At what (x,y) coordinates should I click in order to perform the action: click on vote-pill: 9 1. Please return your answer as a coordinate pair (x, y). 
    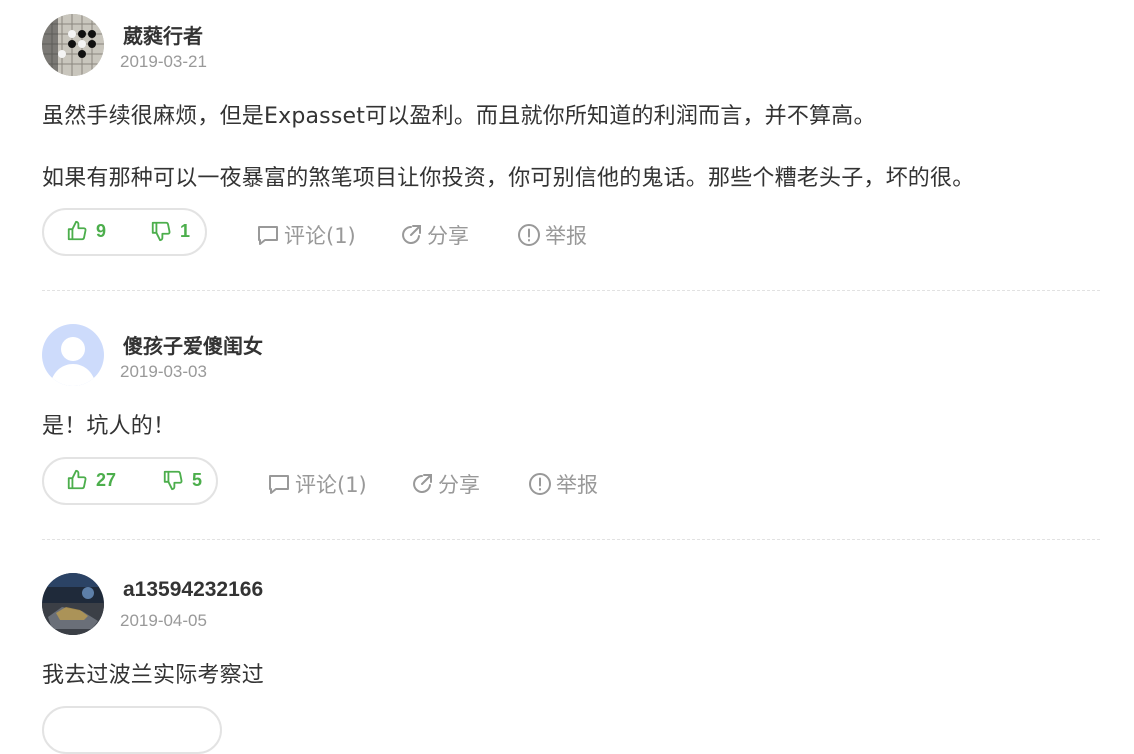
    Looking at the image, I should click on (124, 232).